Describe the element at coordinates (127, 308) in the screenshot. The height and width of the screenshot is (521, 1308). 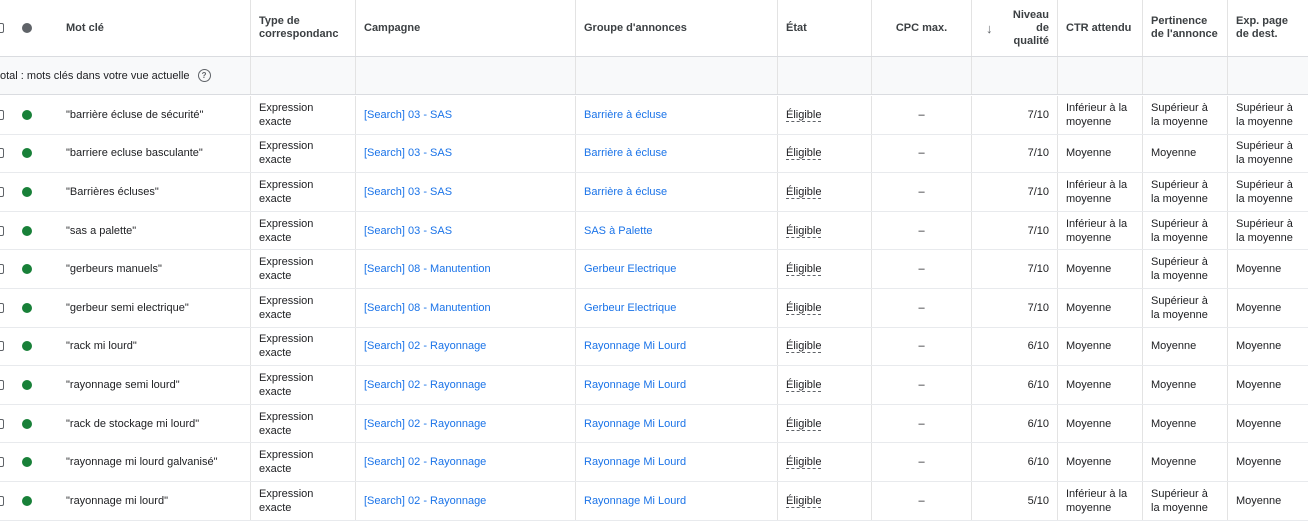
I see `keyword-text: "gerbeur semi electrique"` at that location.